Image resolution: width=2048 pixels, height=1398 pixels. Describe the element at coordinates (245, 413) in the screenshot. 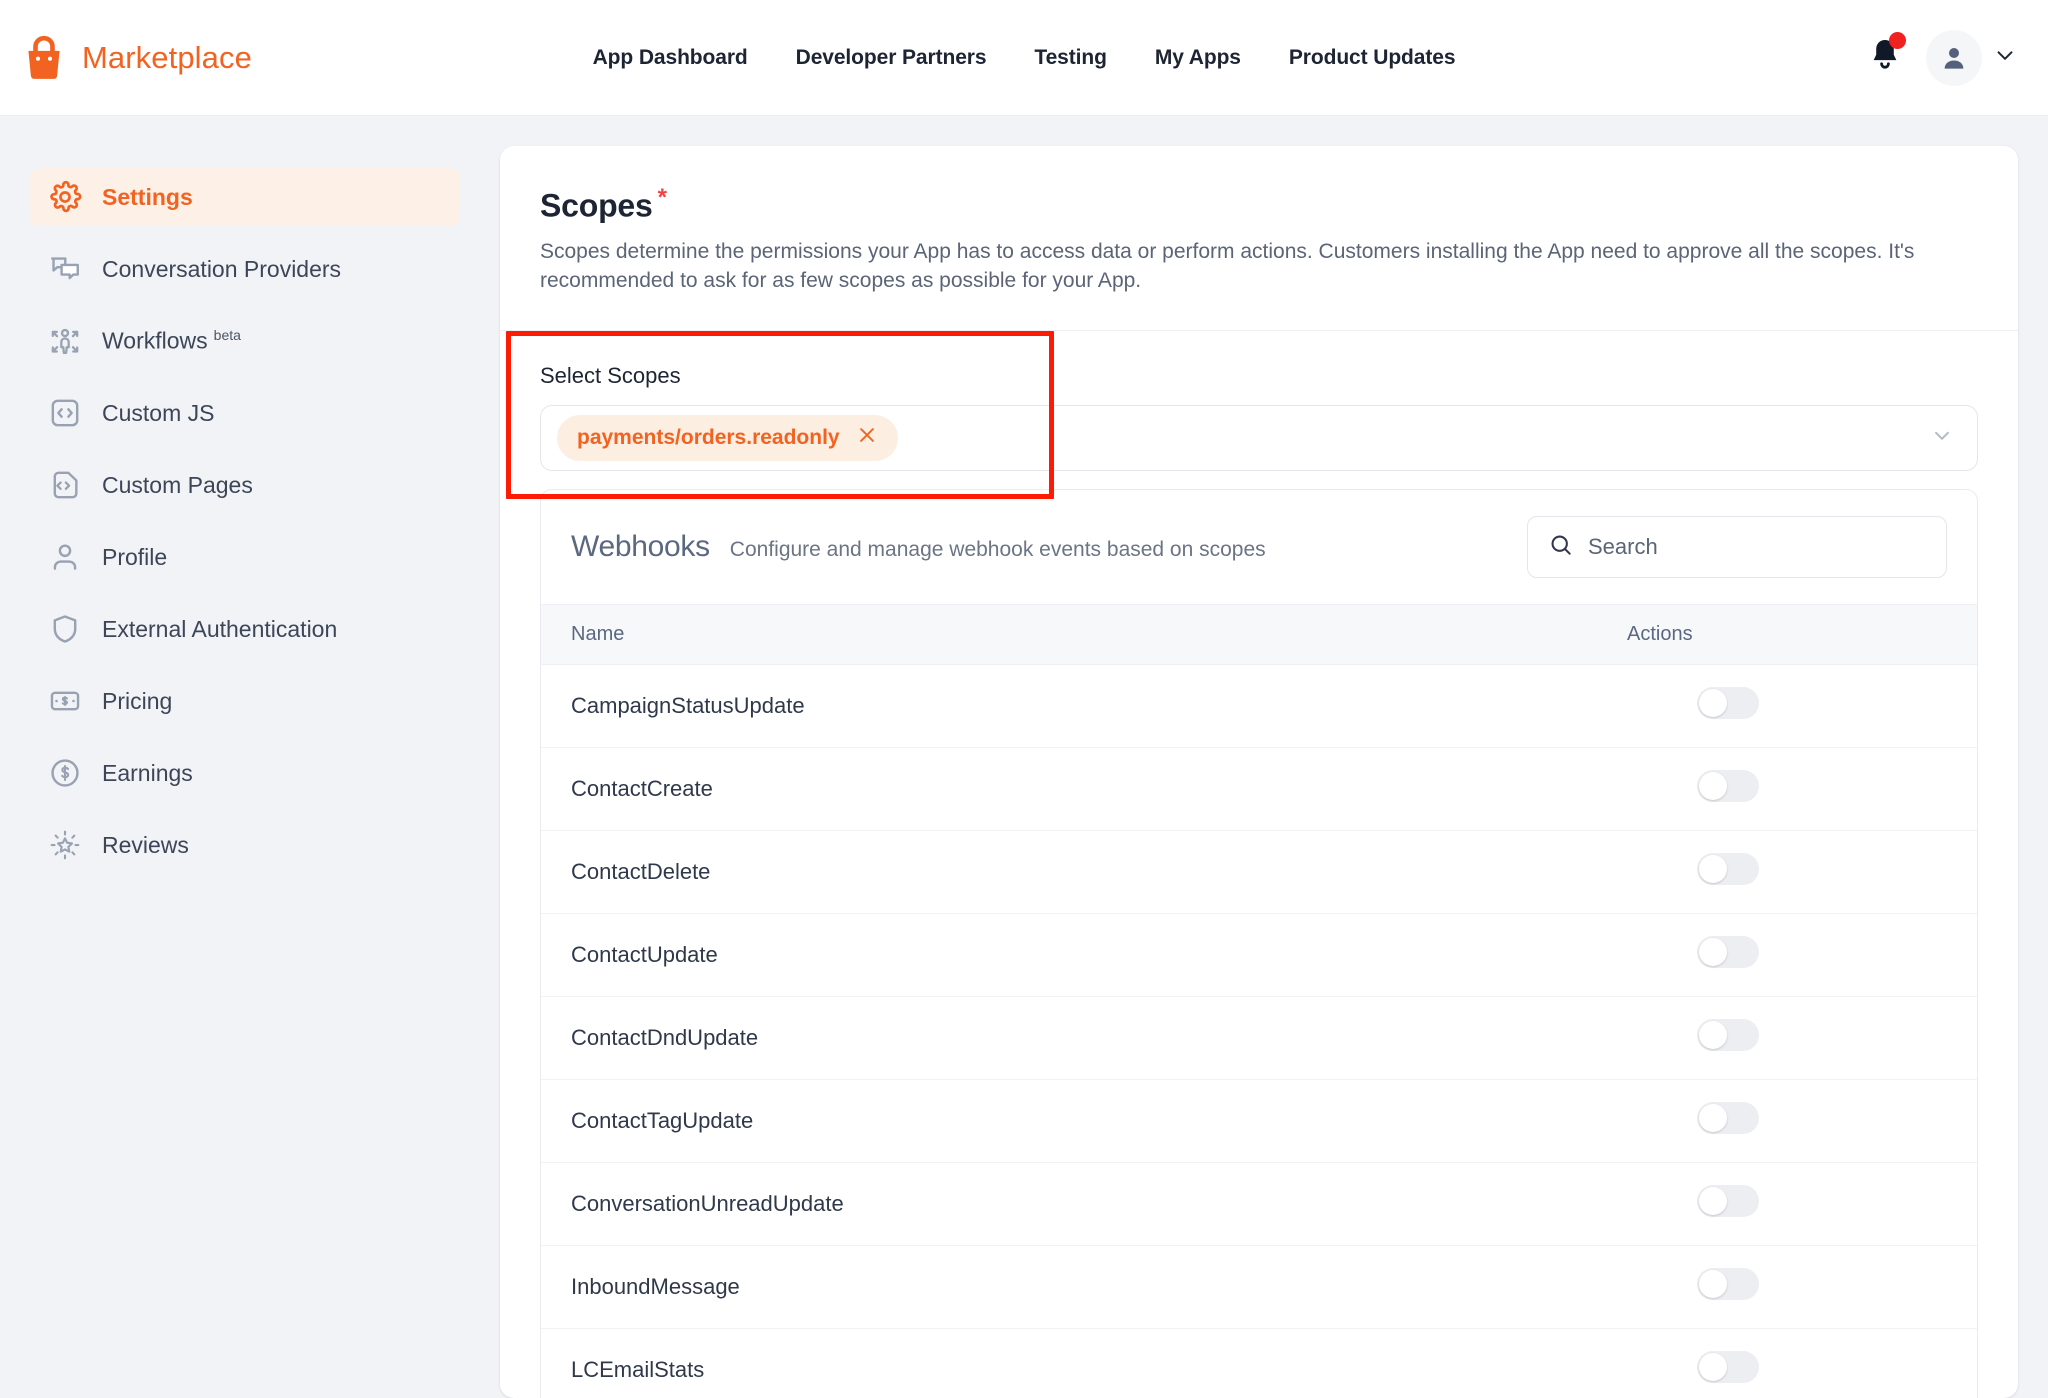

I see `sidebar-item-custom-js: Custom JS` at that location.